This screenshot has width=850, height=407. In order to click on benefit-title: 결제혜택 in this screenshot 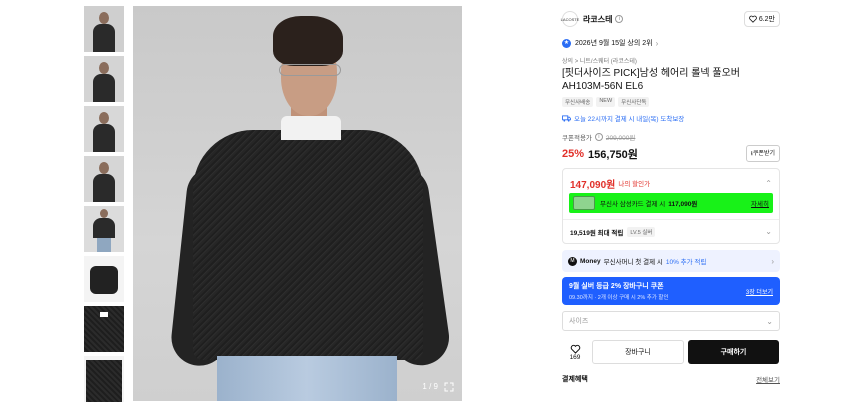, I will do `click(575, 379)`.